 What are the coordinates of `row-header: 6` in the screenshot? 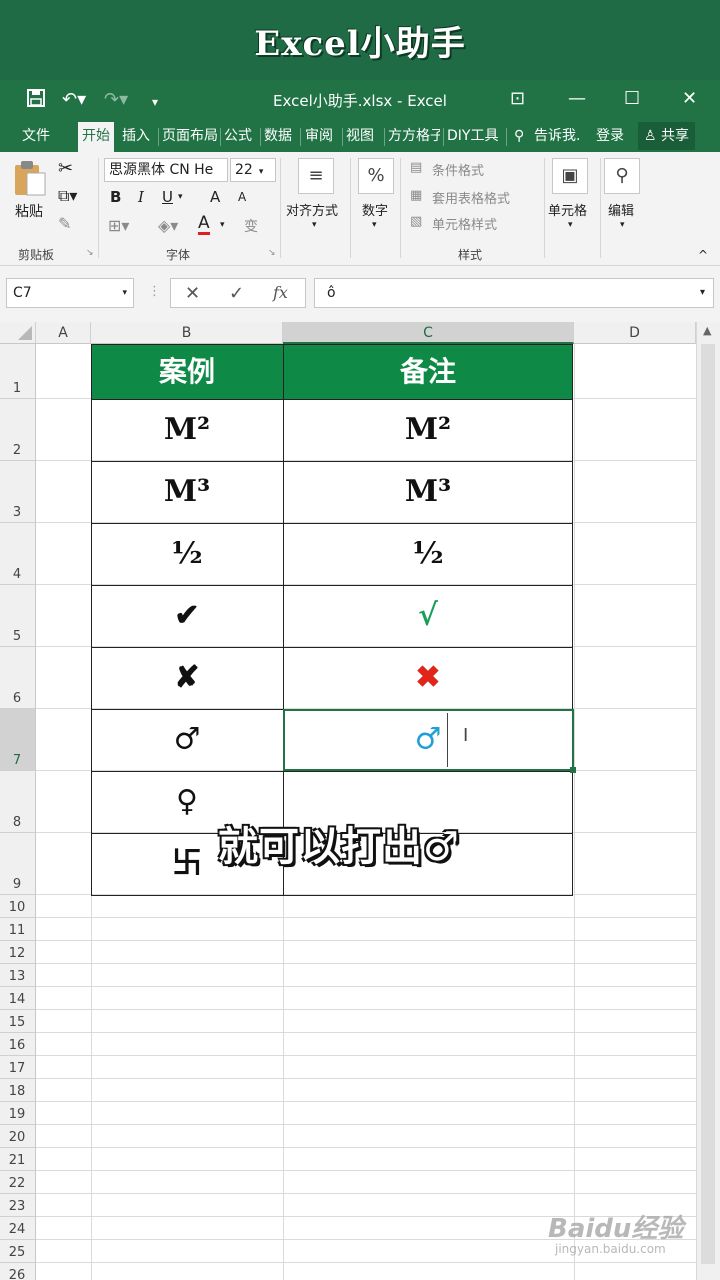 It's located at (18, 678).